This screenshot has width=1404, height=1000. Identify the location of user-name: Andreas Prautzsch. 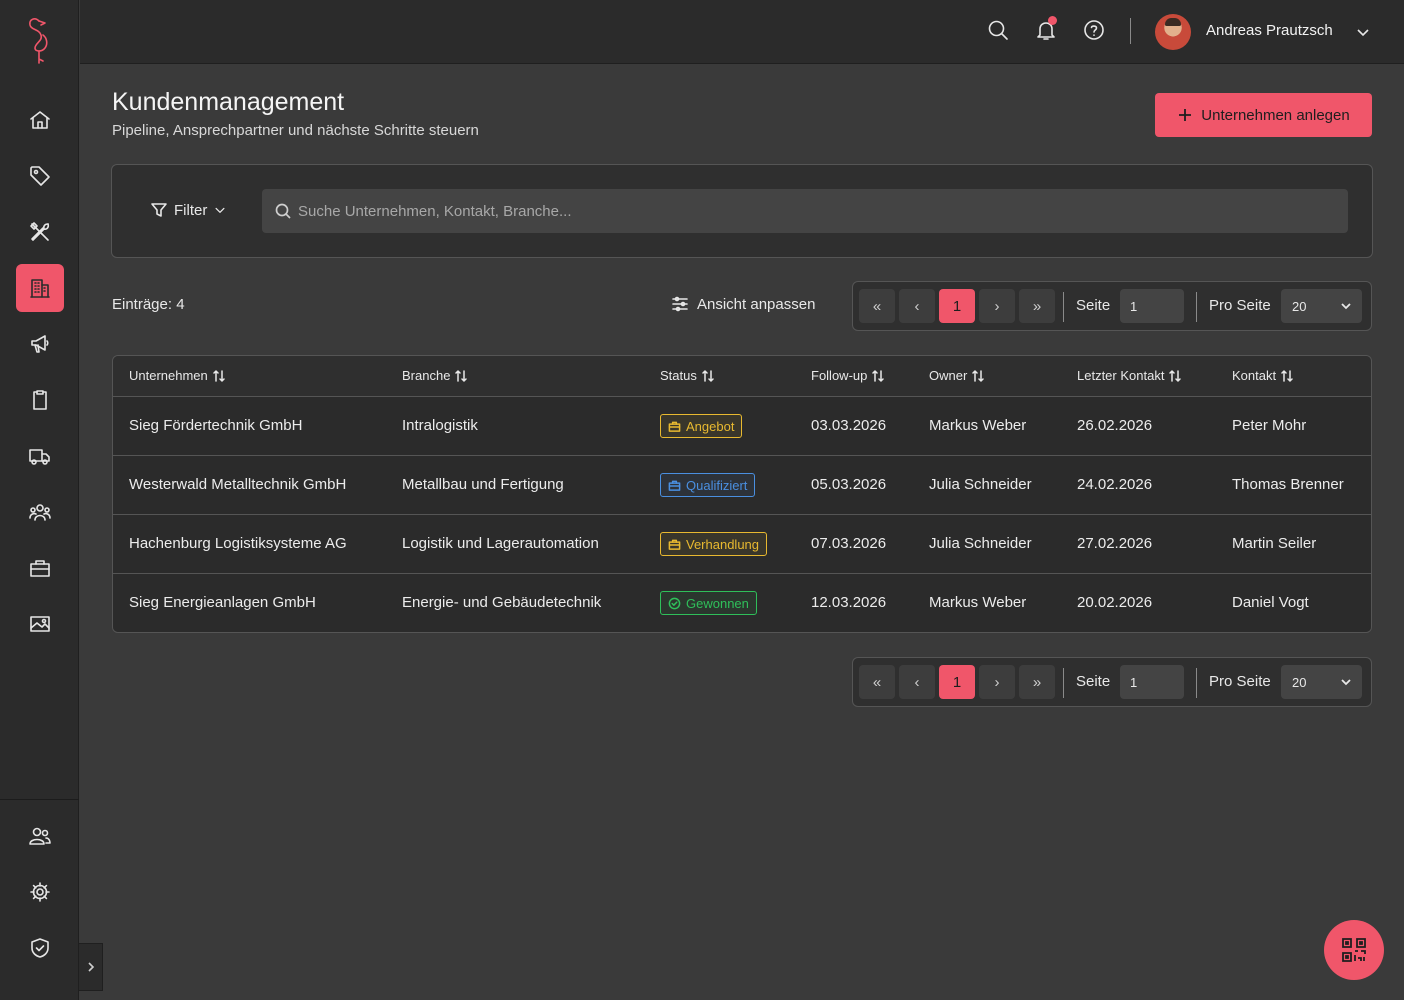
(1269, 30).